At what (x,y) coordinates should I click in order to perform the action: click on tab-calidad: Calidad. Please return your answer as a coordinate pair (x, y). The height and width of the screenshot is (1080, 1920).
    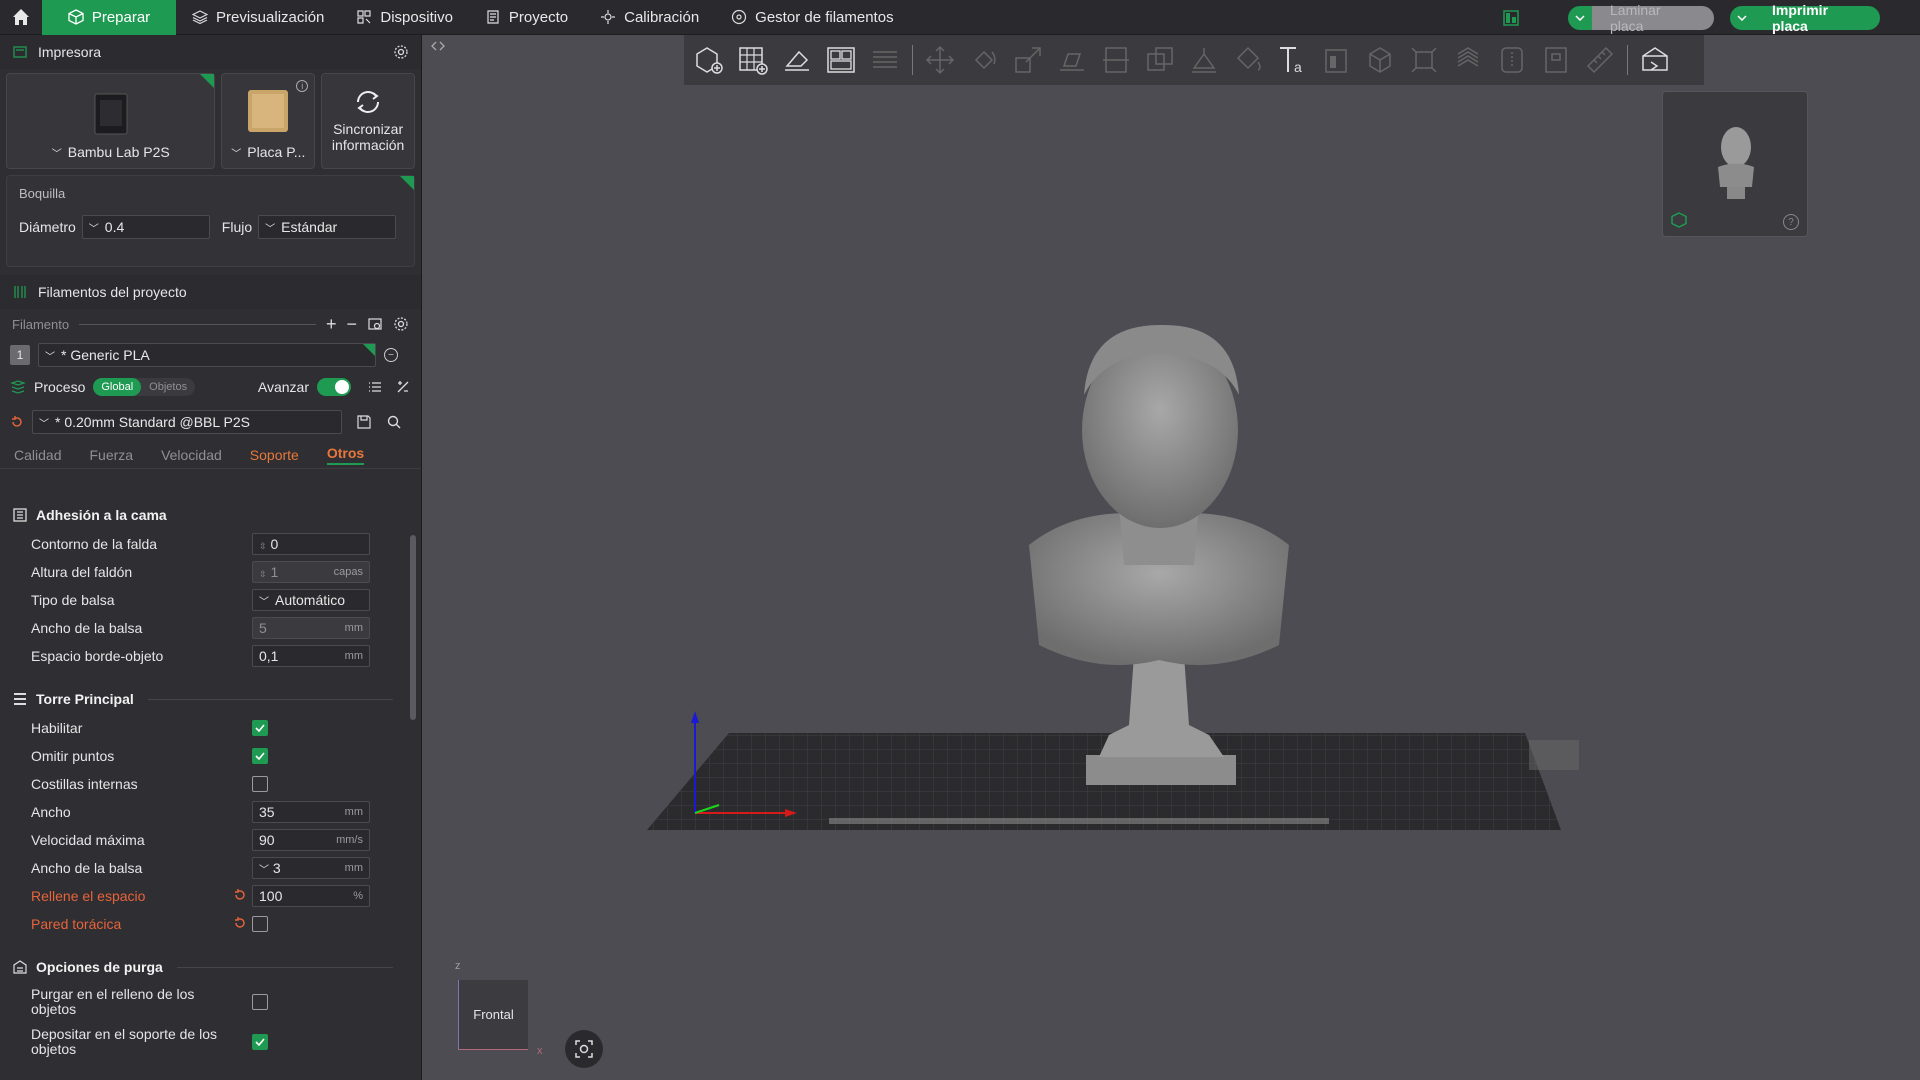
    Looking at the image, I should click on (37, 455).